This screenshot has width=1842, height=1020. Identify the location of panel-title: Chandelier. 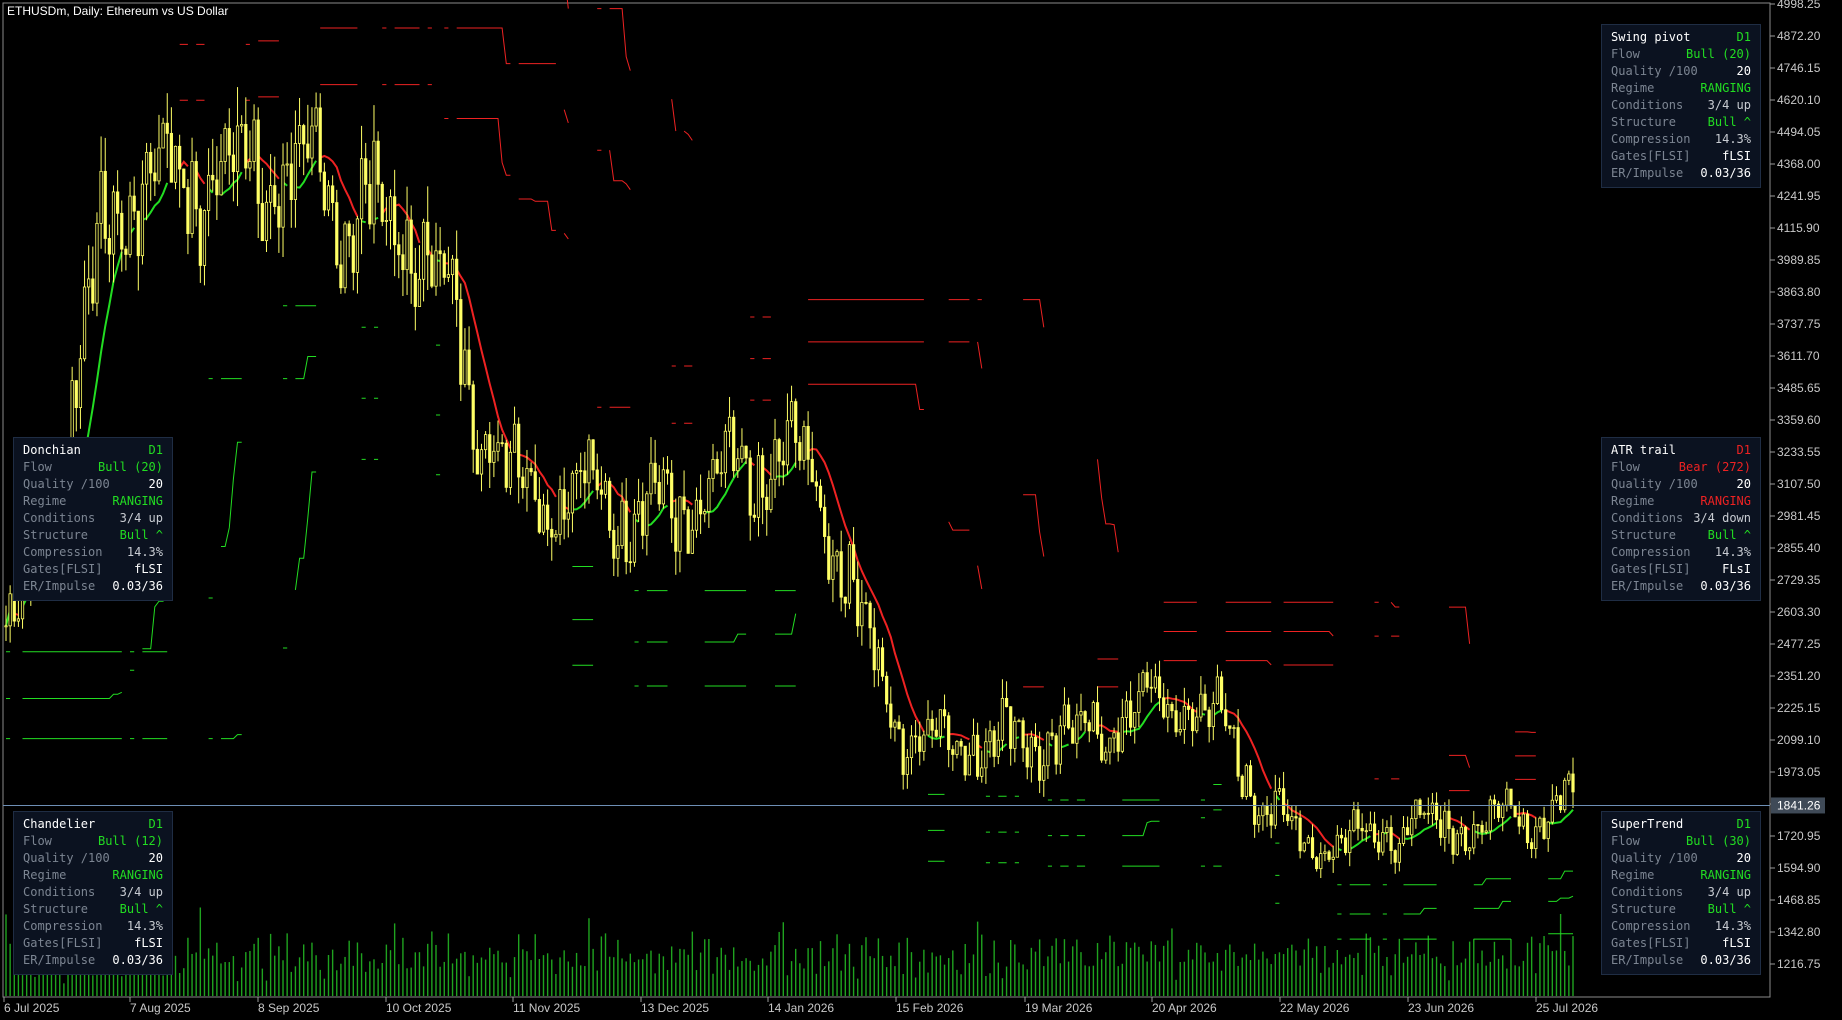
(59, 824).